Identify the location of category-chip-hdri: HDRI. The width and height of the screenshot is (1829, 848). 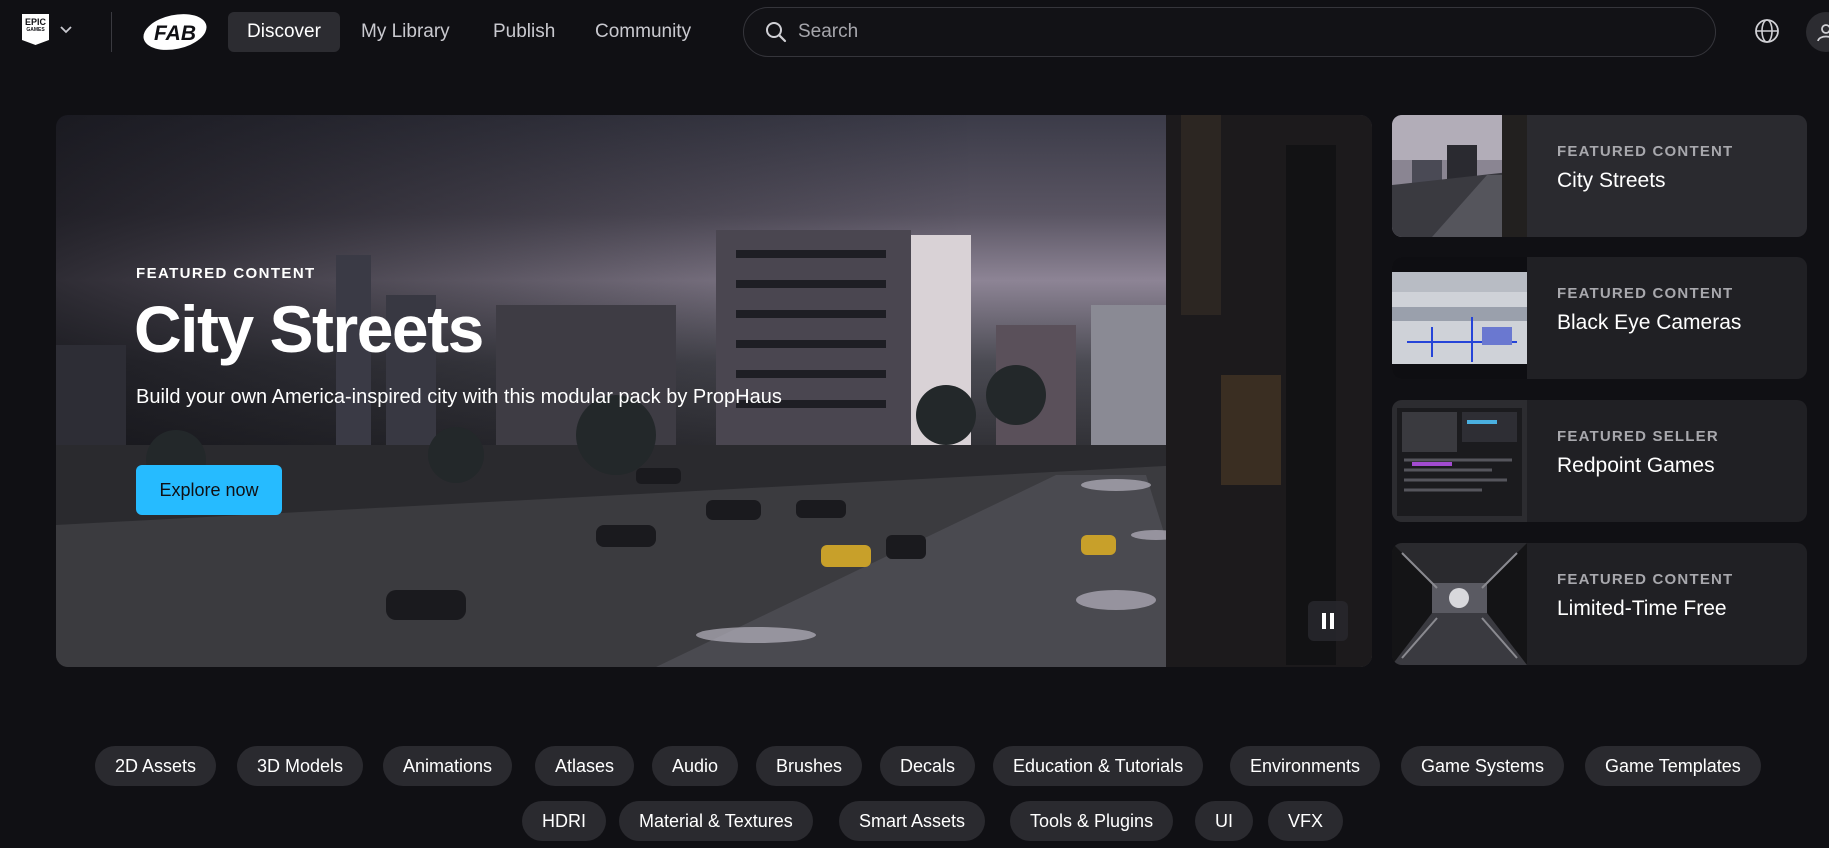
(564, 821).